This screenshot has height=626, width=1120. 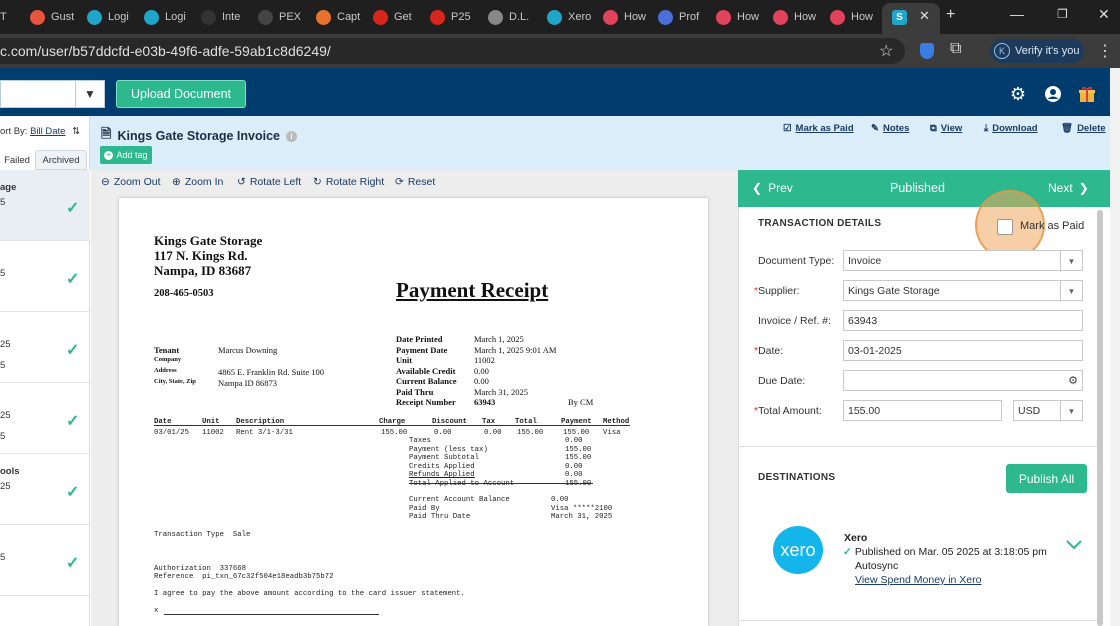 I want to click on browser-tab: Prof, so click(x=683, y=17).